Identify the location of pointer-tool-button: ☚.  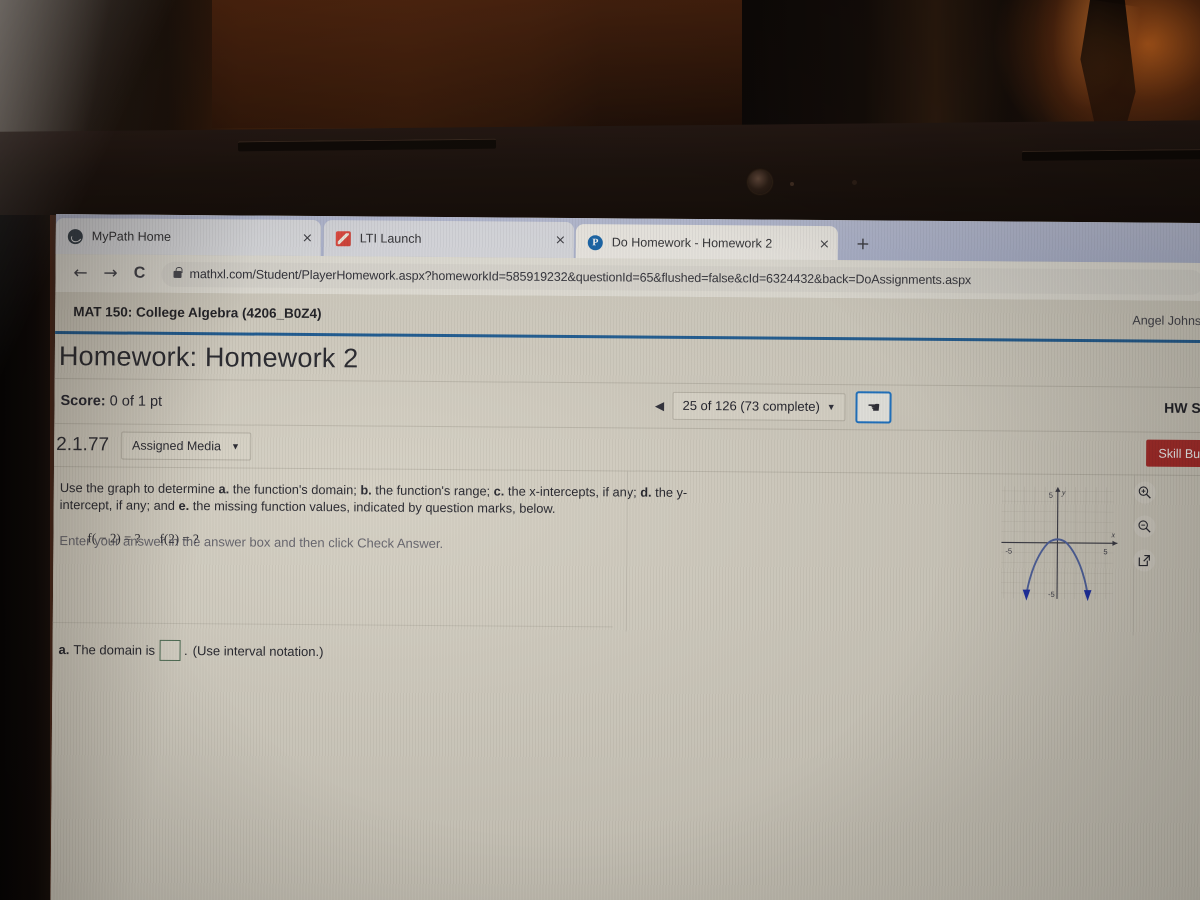
(873, 407).